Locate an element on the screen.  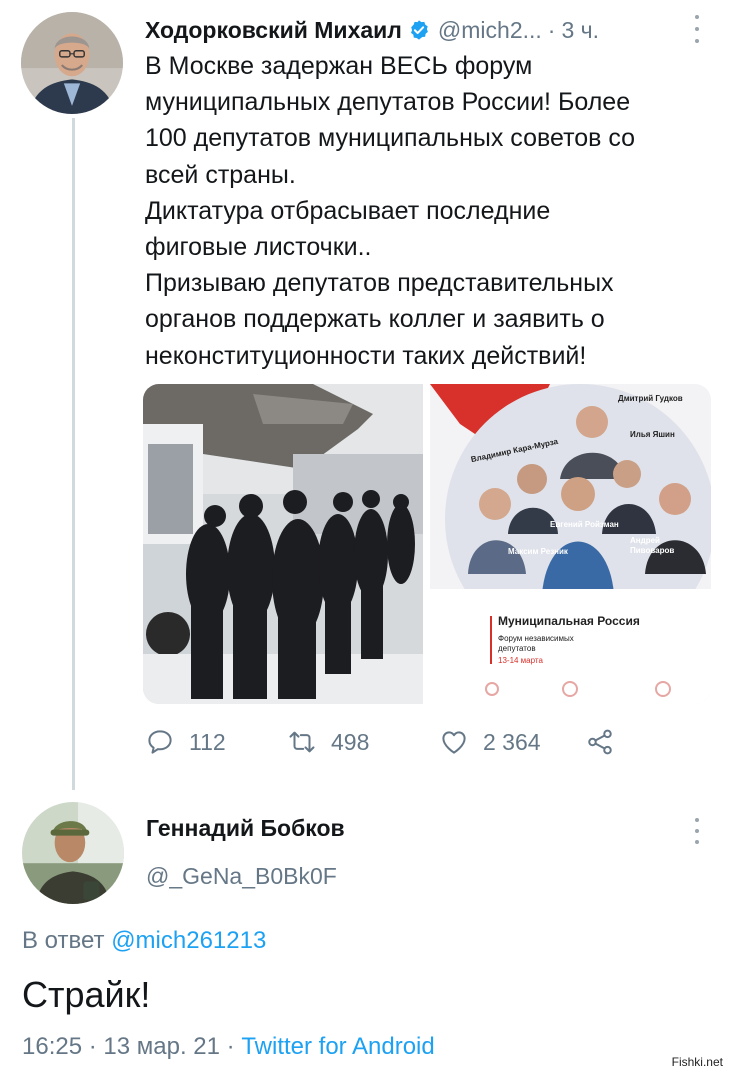
like-icon is located at coordinates (454, 742).